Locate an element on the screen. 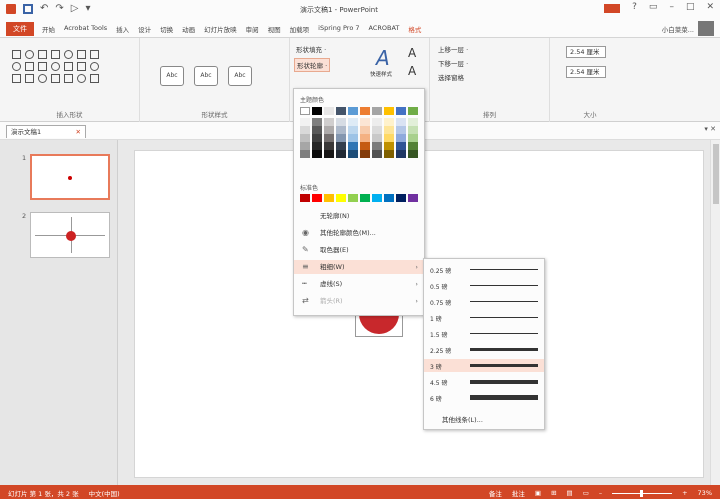 The image size is (720, 499). weight-option: 4.5 磅 is located at coordinates (484, 381).